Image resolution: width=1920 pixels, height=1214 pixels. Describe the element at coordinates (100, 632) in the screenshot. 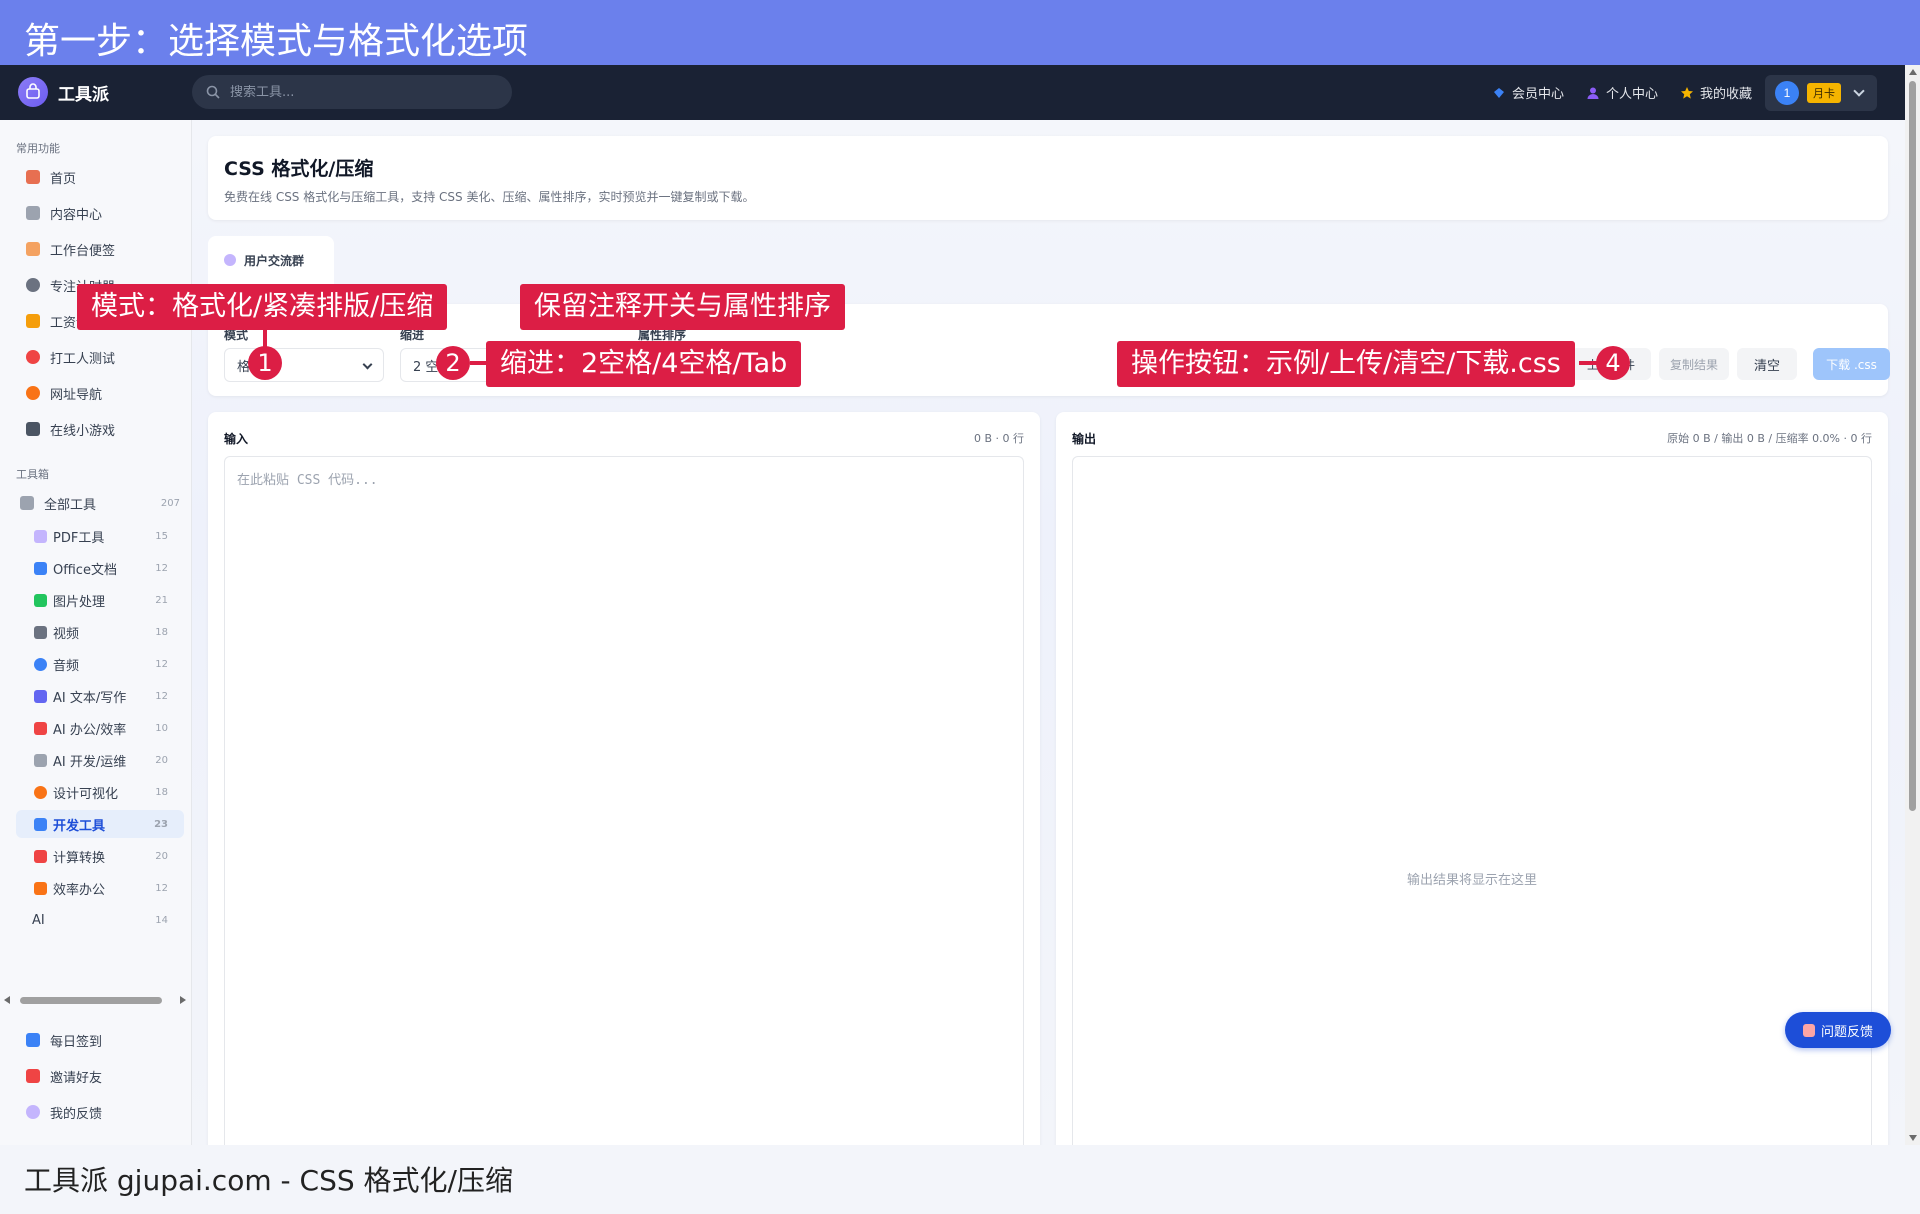

I see `sidebar-item-video: 视频 18` at that location.